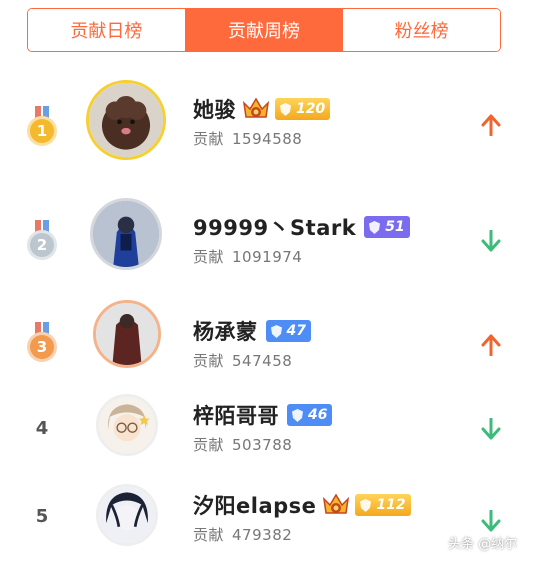 Image resolution: width=534 pixels, height=563 pixels. Describe the element at coordinates (42, 516) in the screenshot. I see `rank-number: 5` at that location.